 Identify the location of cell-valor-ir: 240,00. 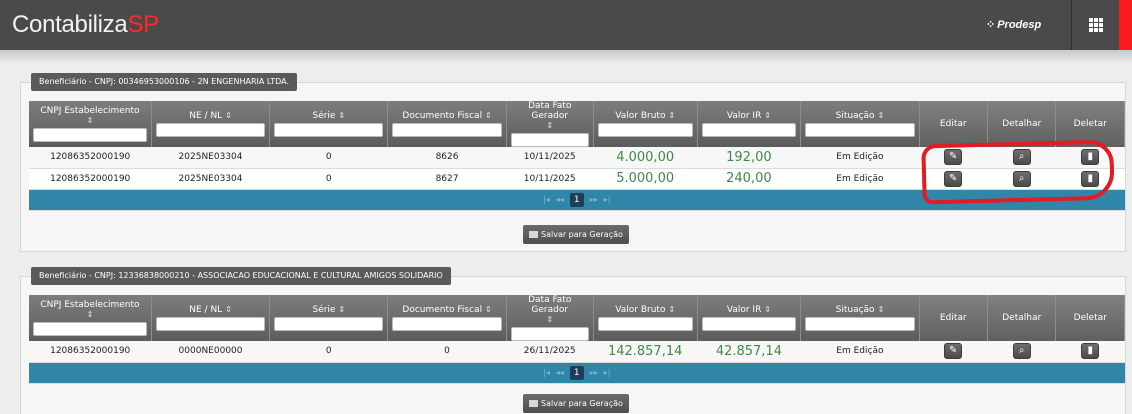
(749, 179).